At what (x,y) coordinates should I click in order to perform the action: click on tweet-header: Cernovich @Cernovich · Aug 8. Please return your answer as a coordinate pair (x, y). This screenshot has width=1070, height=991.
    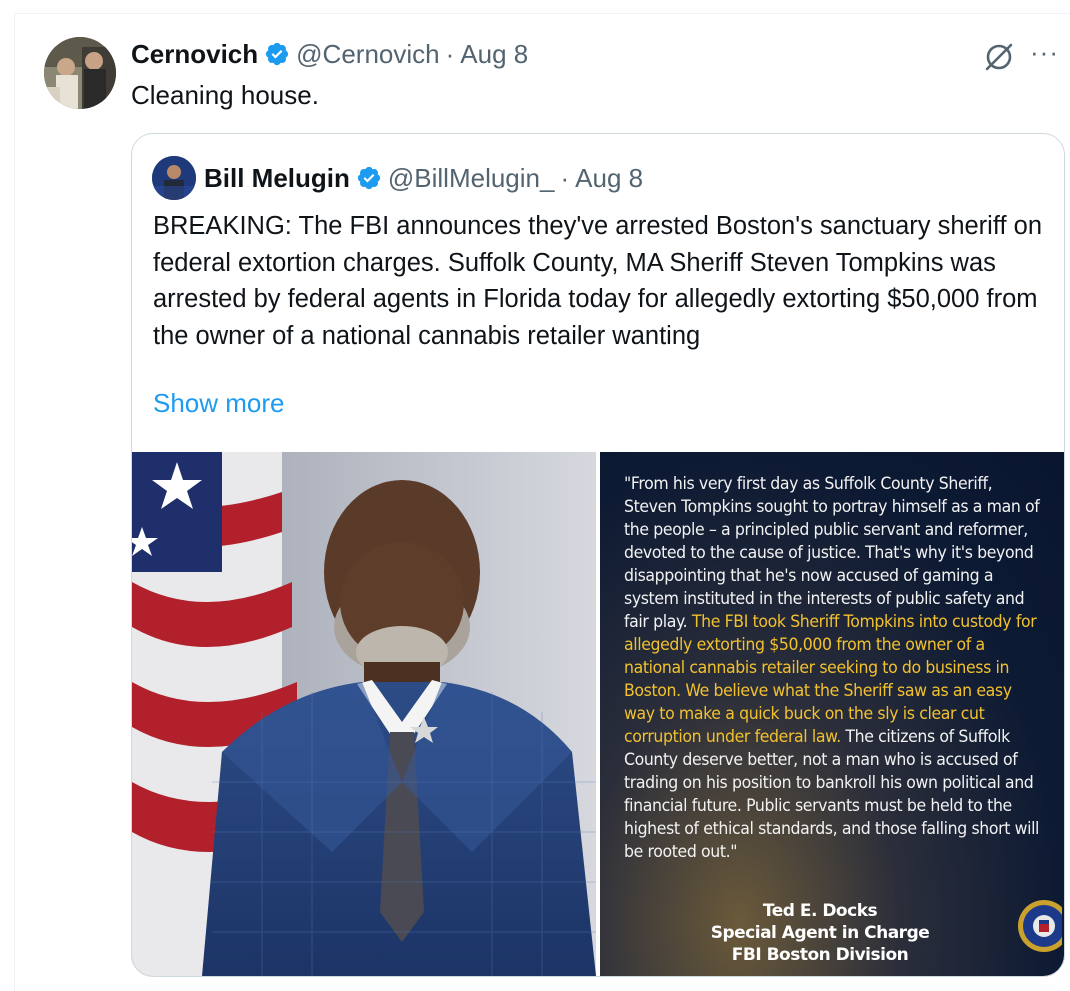
    Looking at the image, I should click on (329, 54).